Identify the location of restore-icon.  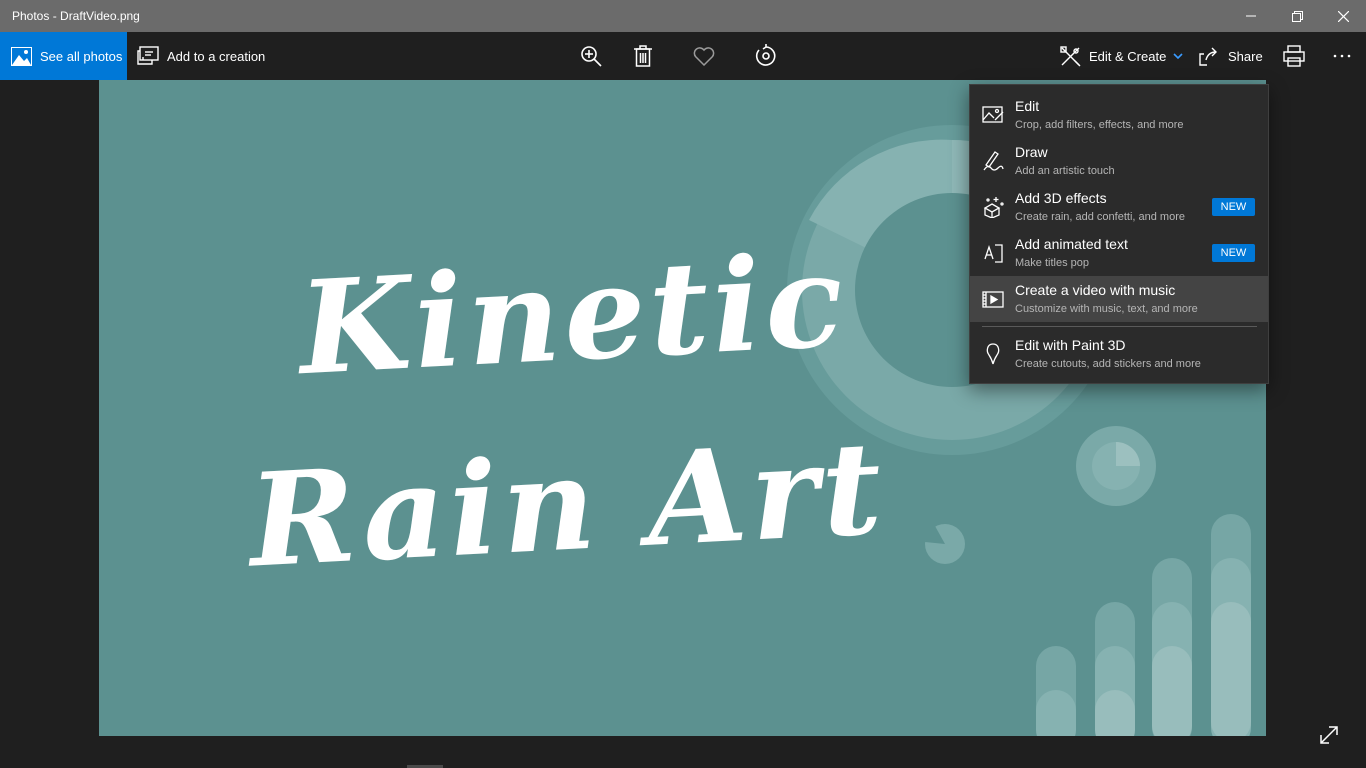
(1297, 16).